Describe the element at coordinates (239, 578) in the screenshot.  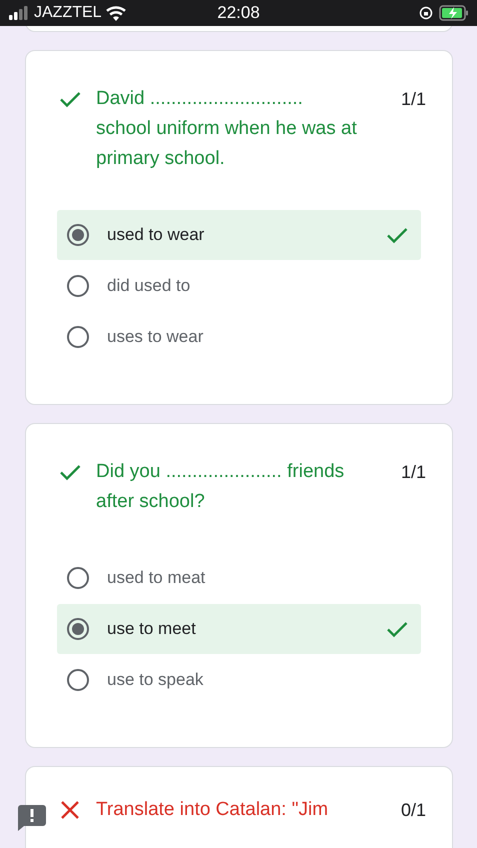
I see `answer-option: used to meat` at that location.